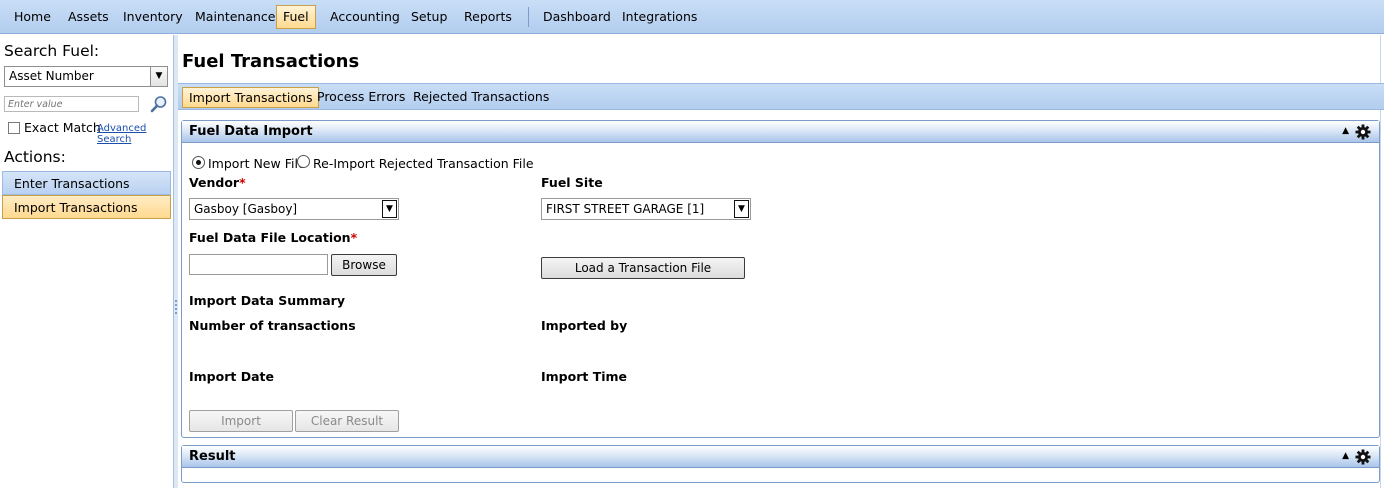 The image size is (1384, 488). I want to click on exact-match-label: Exact Match, so click(62, 127).